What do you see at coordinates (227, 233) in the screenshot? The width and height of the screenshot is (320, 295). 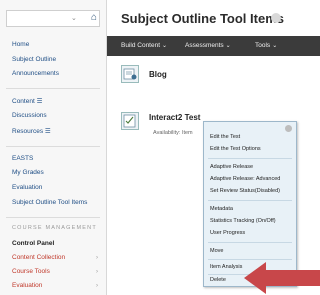 I see `menu-item-user-progress: User Progress` at bounding box center [227, 233].